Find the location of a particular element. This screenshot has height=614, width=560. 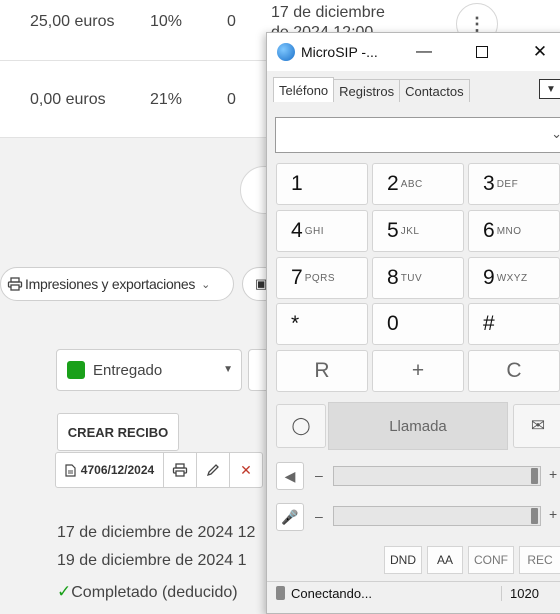

pencil-icon is located at coordinates (212, 470).